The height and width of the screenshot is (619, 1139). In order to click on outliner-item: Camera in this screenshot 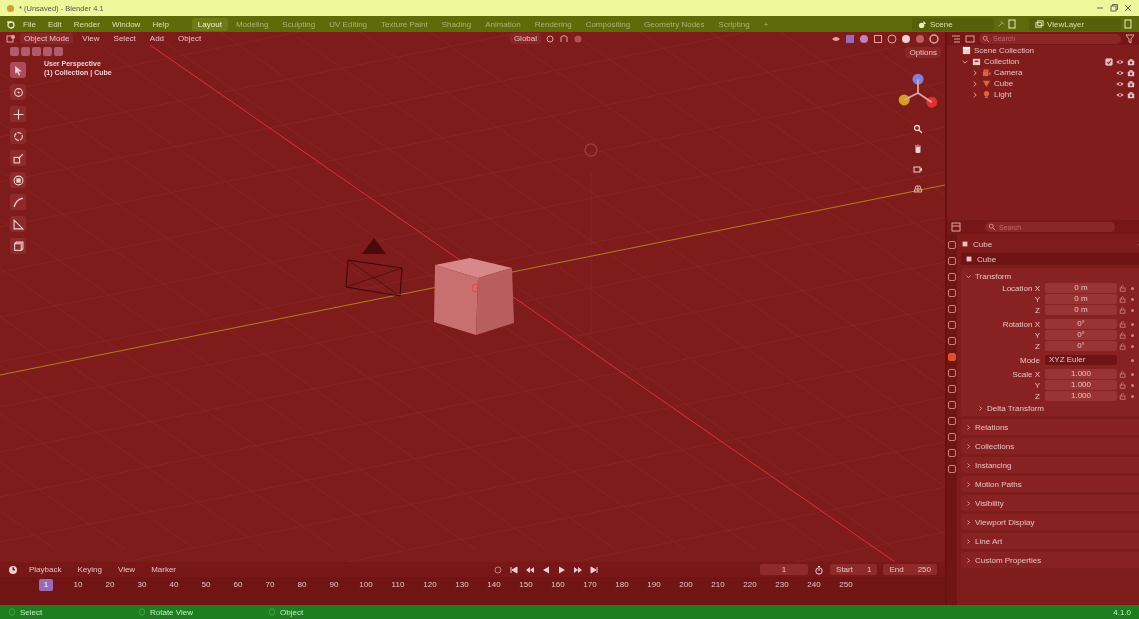, I will do `click(1008, 72)`.